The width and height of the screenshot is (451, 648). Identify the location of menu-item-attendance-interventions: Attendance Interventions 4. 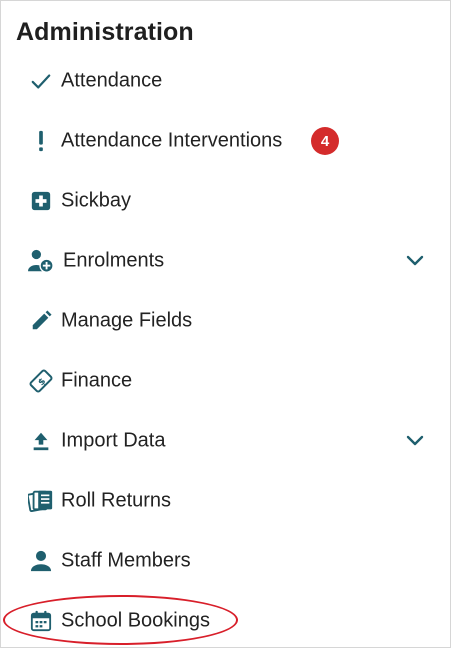
(225, 141).